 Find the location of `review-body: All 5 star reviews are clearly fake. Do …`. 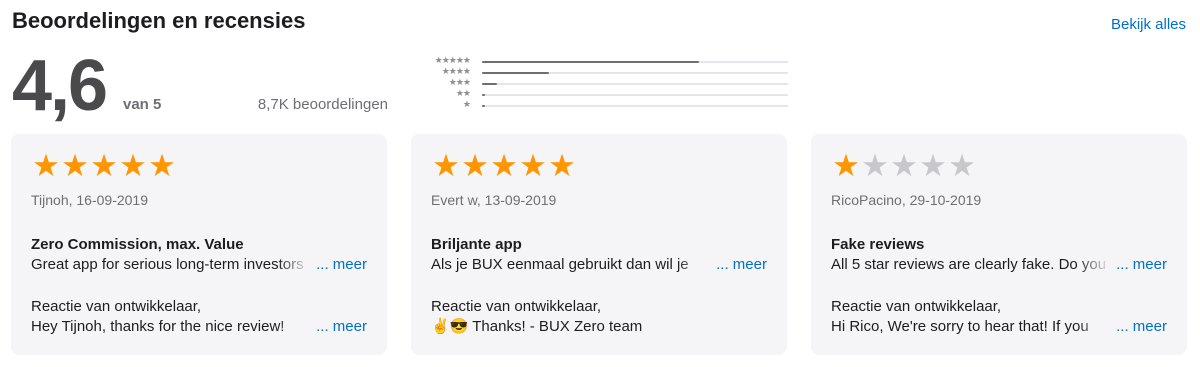

review-body: All 5 star reviews are clearly fake. Do … is located at coordinates (969, 264).